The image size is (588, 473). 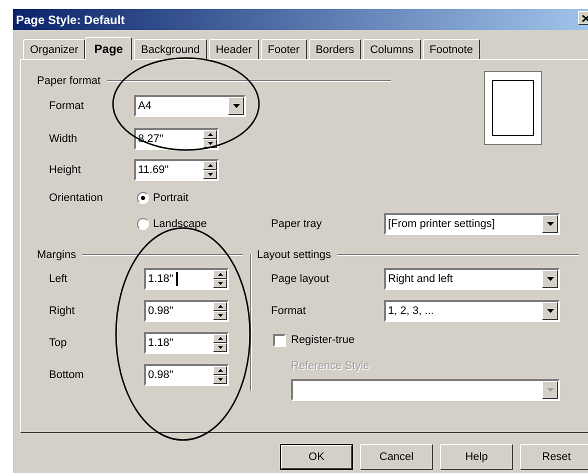 I want to click on radio-label: Portrait, so click(x=170, y=198).